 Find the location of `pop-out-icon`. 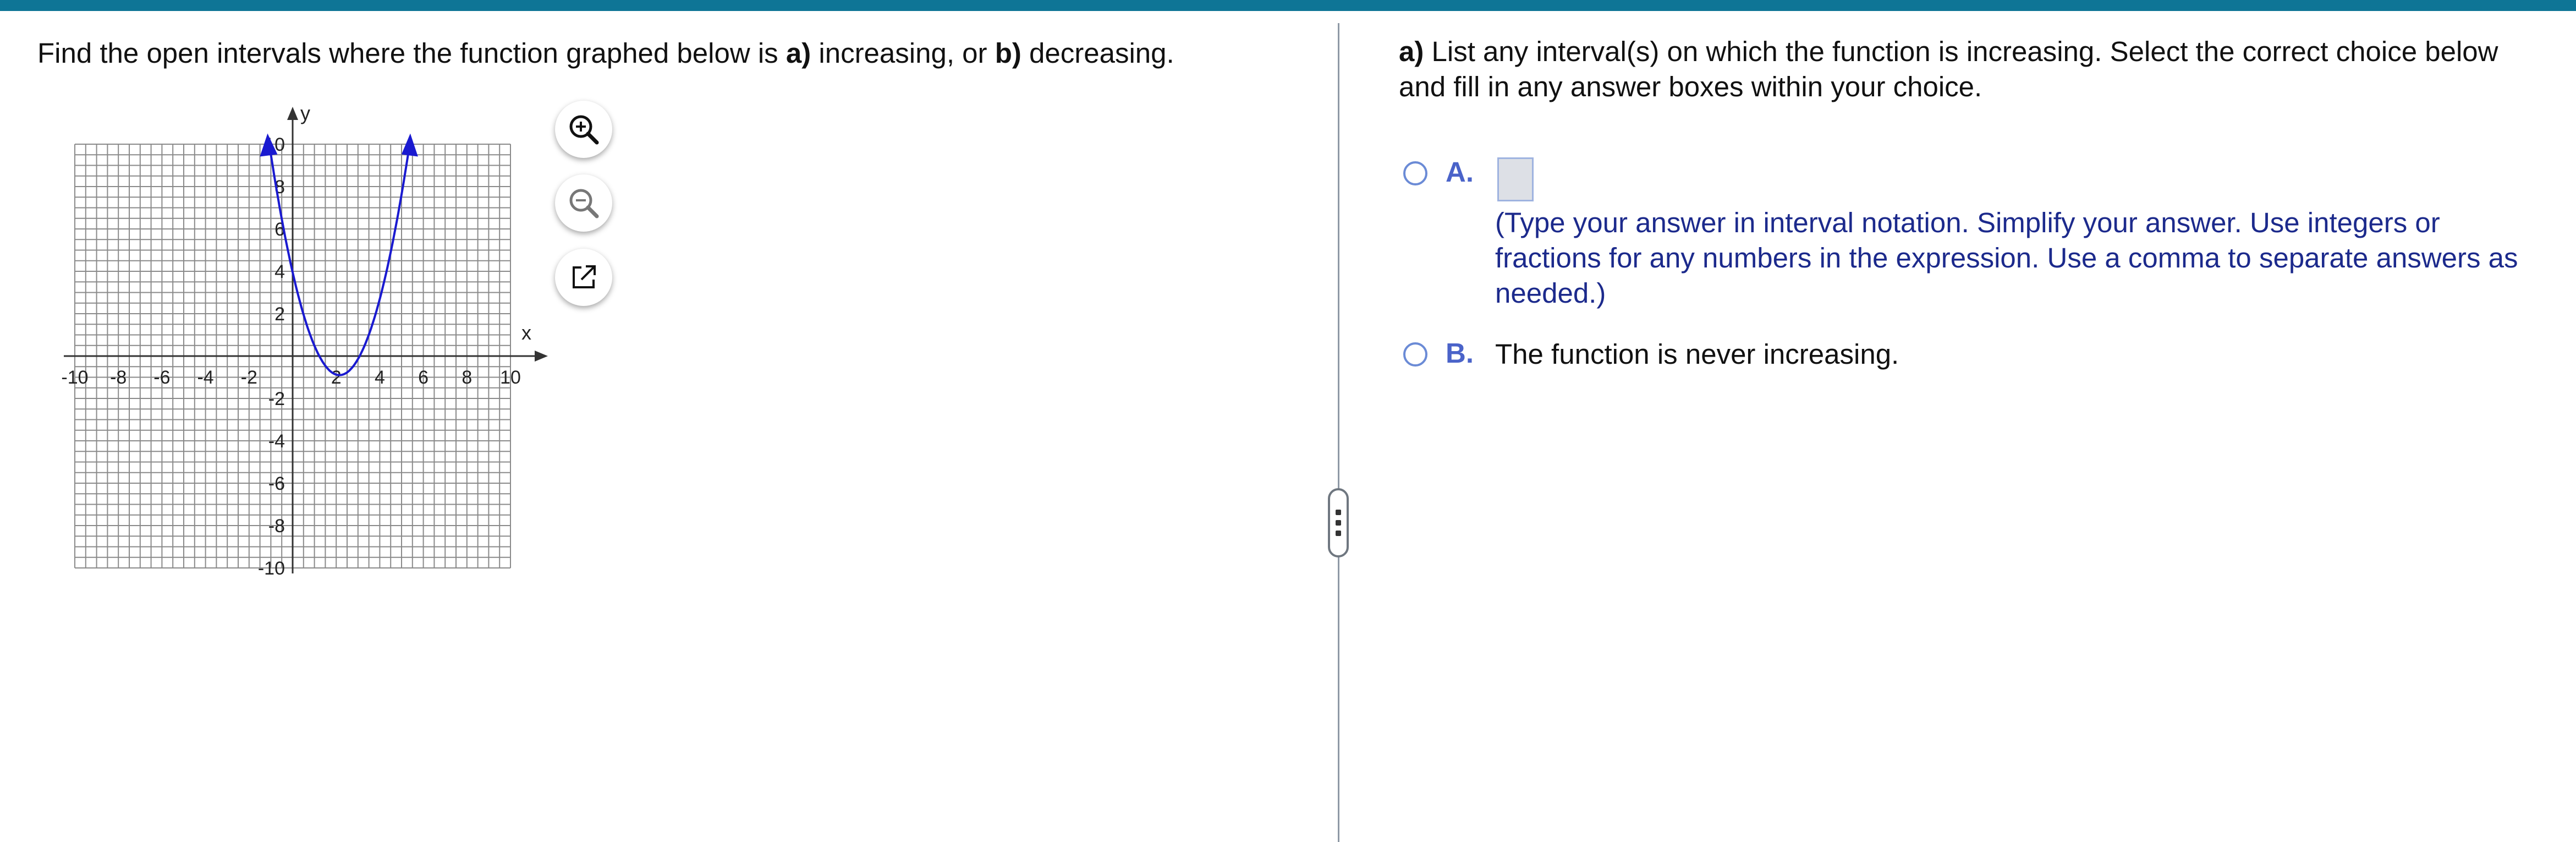

pop-out-icon is located at coordinates (584, 276).